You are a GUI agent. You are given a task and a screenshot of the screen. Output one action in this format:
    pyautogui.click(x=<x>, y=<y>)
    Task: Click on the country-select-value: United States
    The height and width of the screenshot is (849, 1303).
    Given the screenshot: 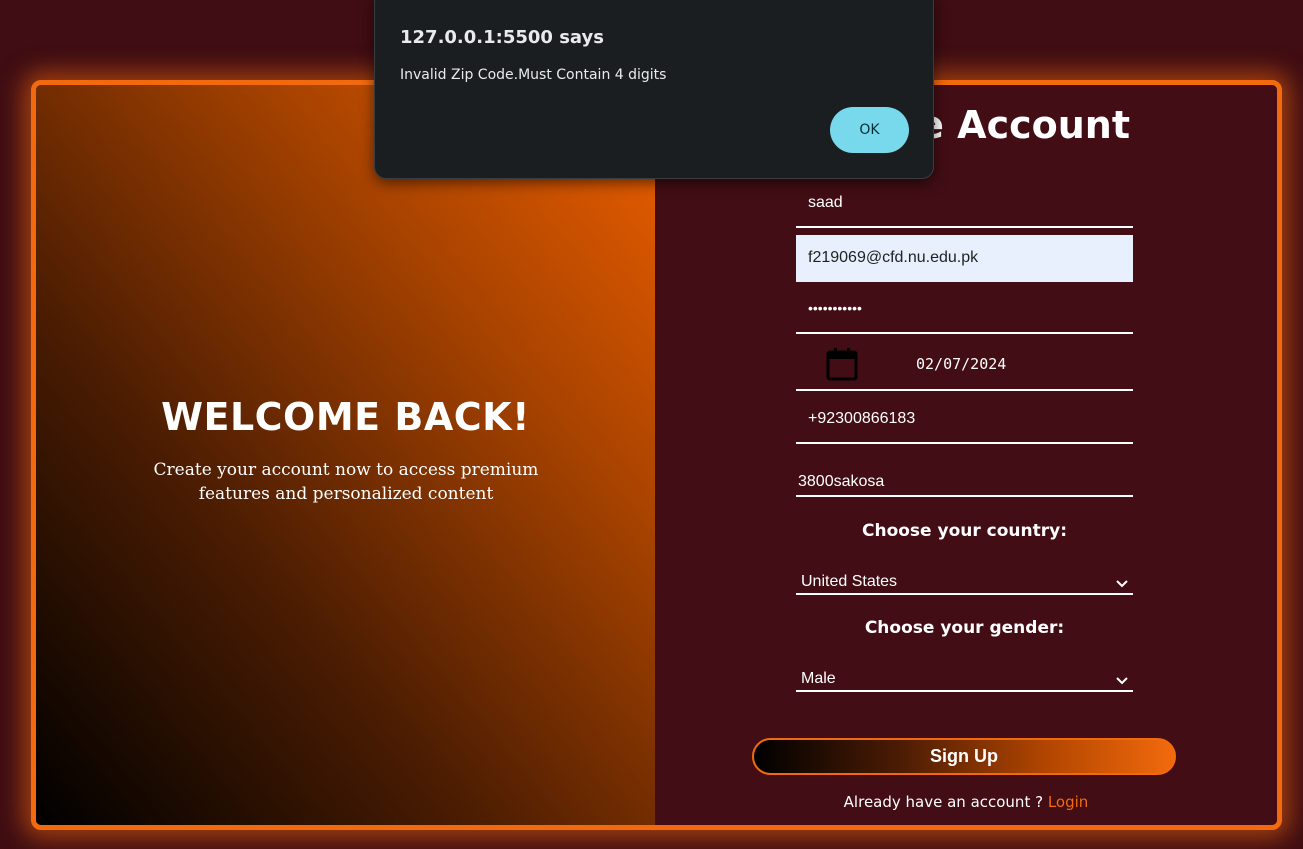 What is the action you would take?
    pyautogui.click(x=849, y=581)
    